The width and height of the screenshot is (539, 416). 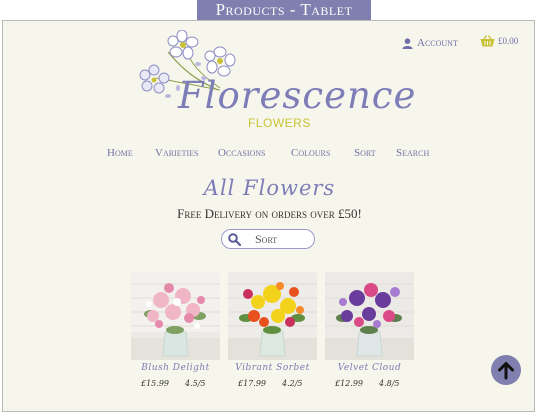 What do you see at coordinates (242, 153) in the screenshot?
I see `nav-occasions: Occasions` at bounding box center [242, 153].